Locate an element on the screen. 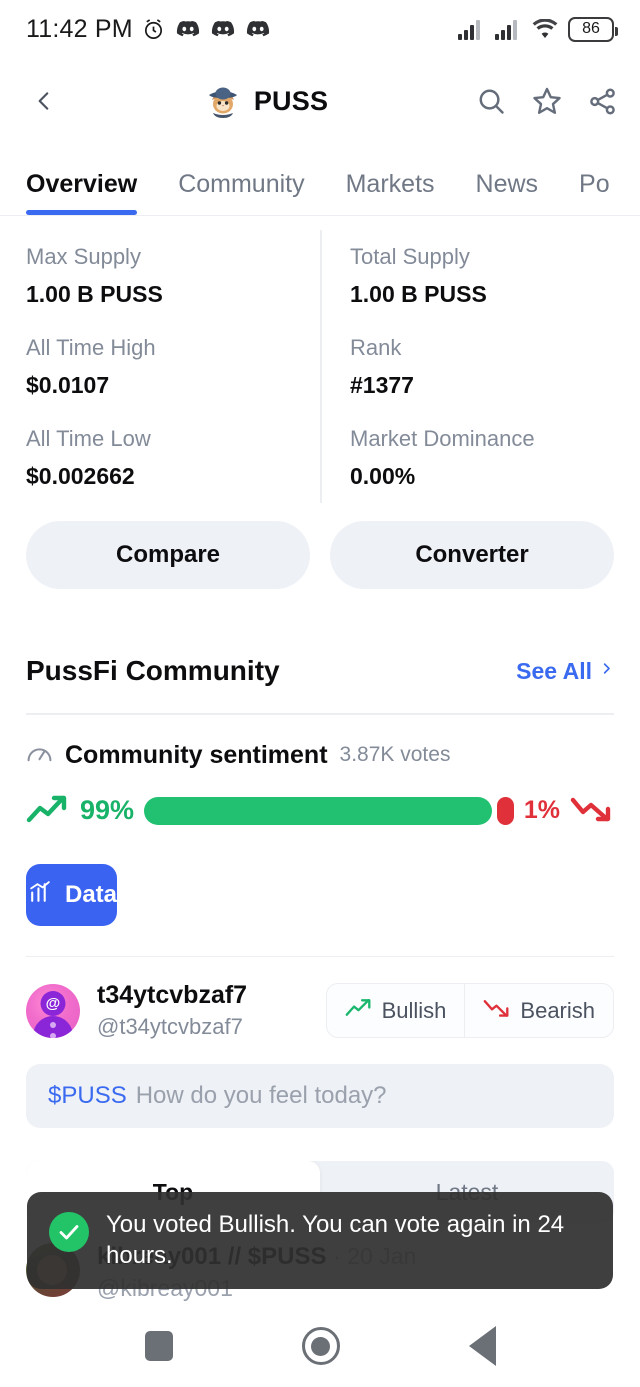 The image size is (640, 1387). coin-symbol: PUSS is located at coordinates (291, 100).